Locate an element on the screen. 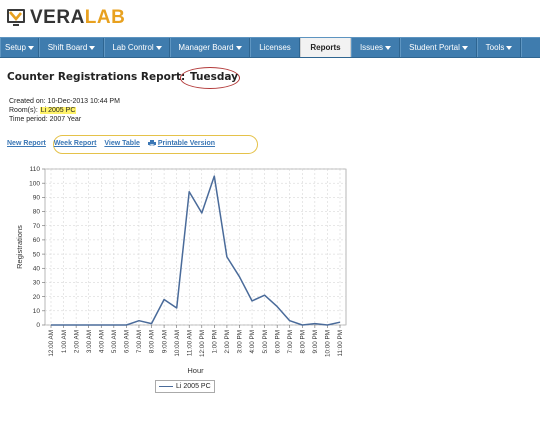 Image resolution: width=540 pixels, height=448 pixels. x-tick-label: 10:00 AM is located at coordinates (177, 343).